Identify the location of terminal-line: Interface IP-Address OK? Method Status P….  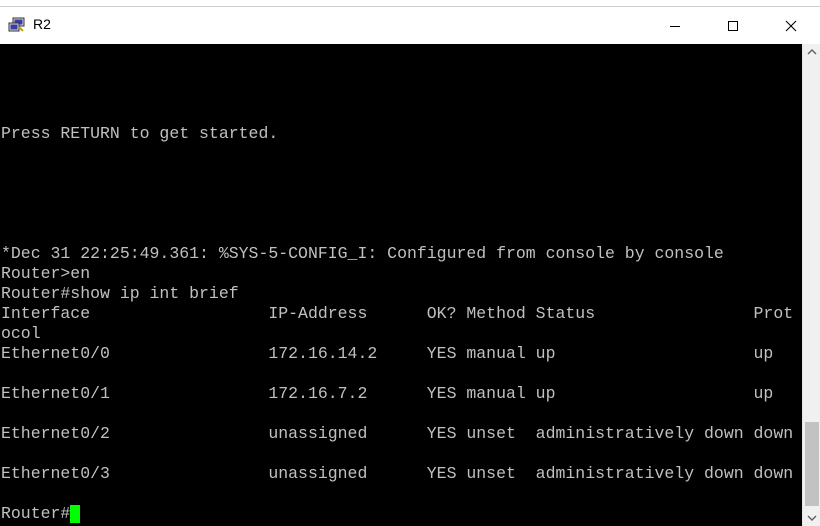
(397, 313).